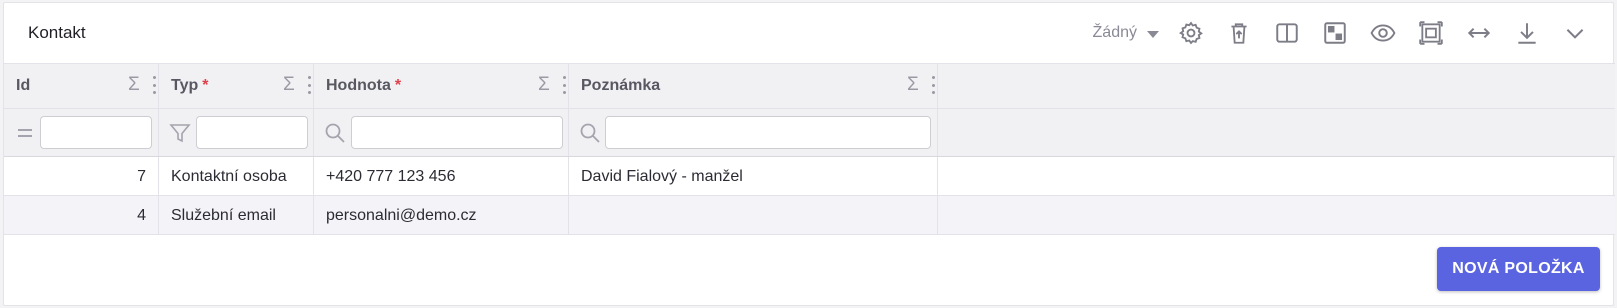  I want to click on filter-input-id, so click(96, 132).